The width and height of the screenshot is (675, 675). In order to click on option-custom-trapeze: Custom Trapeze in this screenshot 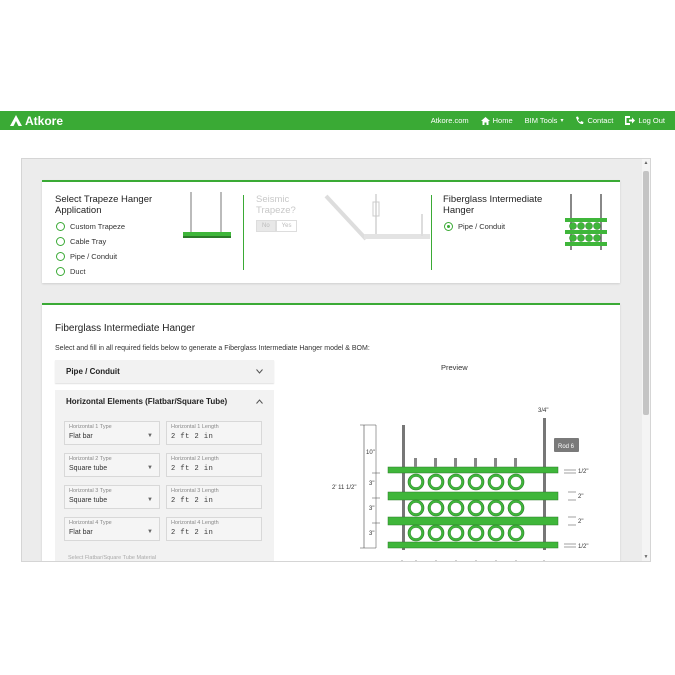, I will do `click(90, 226)`.